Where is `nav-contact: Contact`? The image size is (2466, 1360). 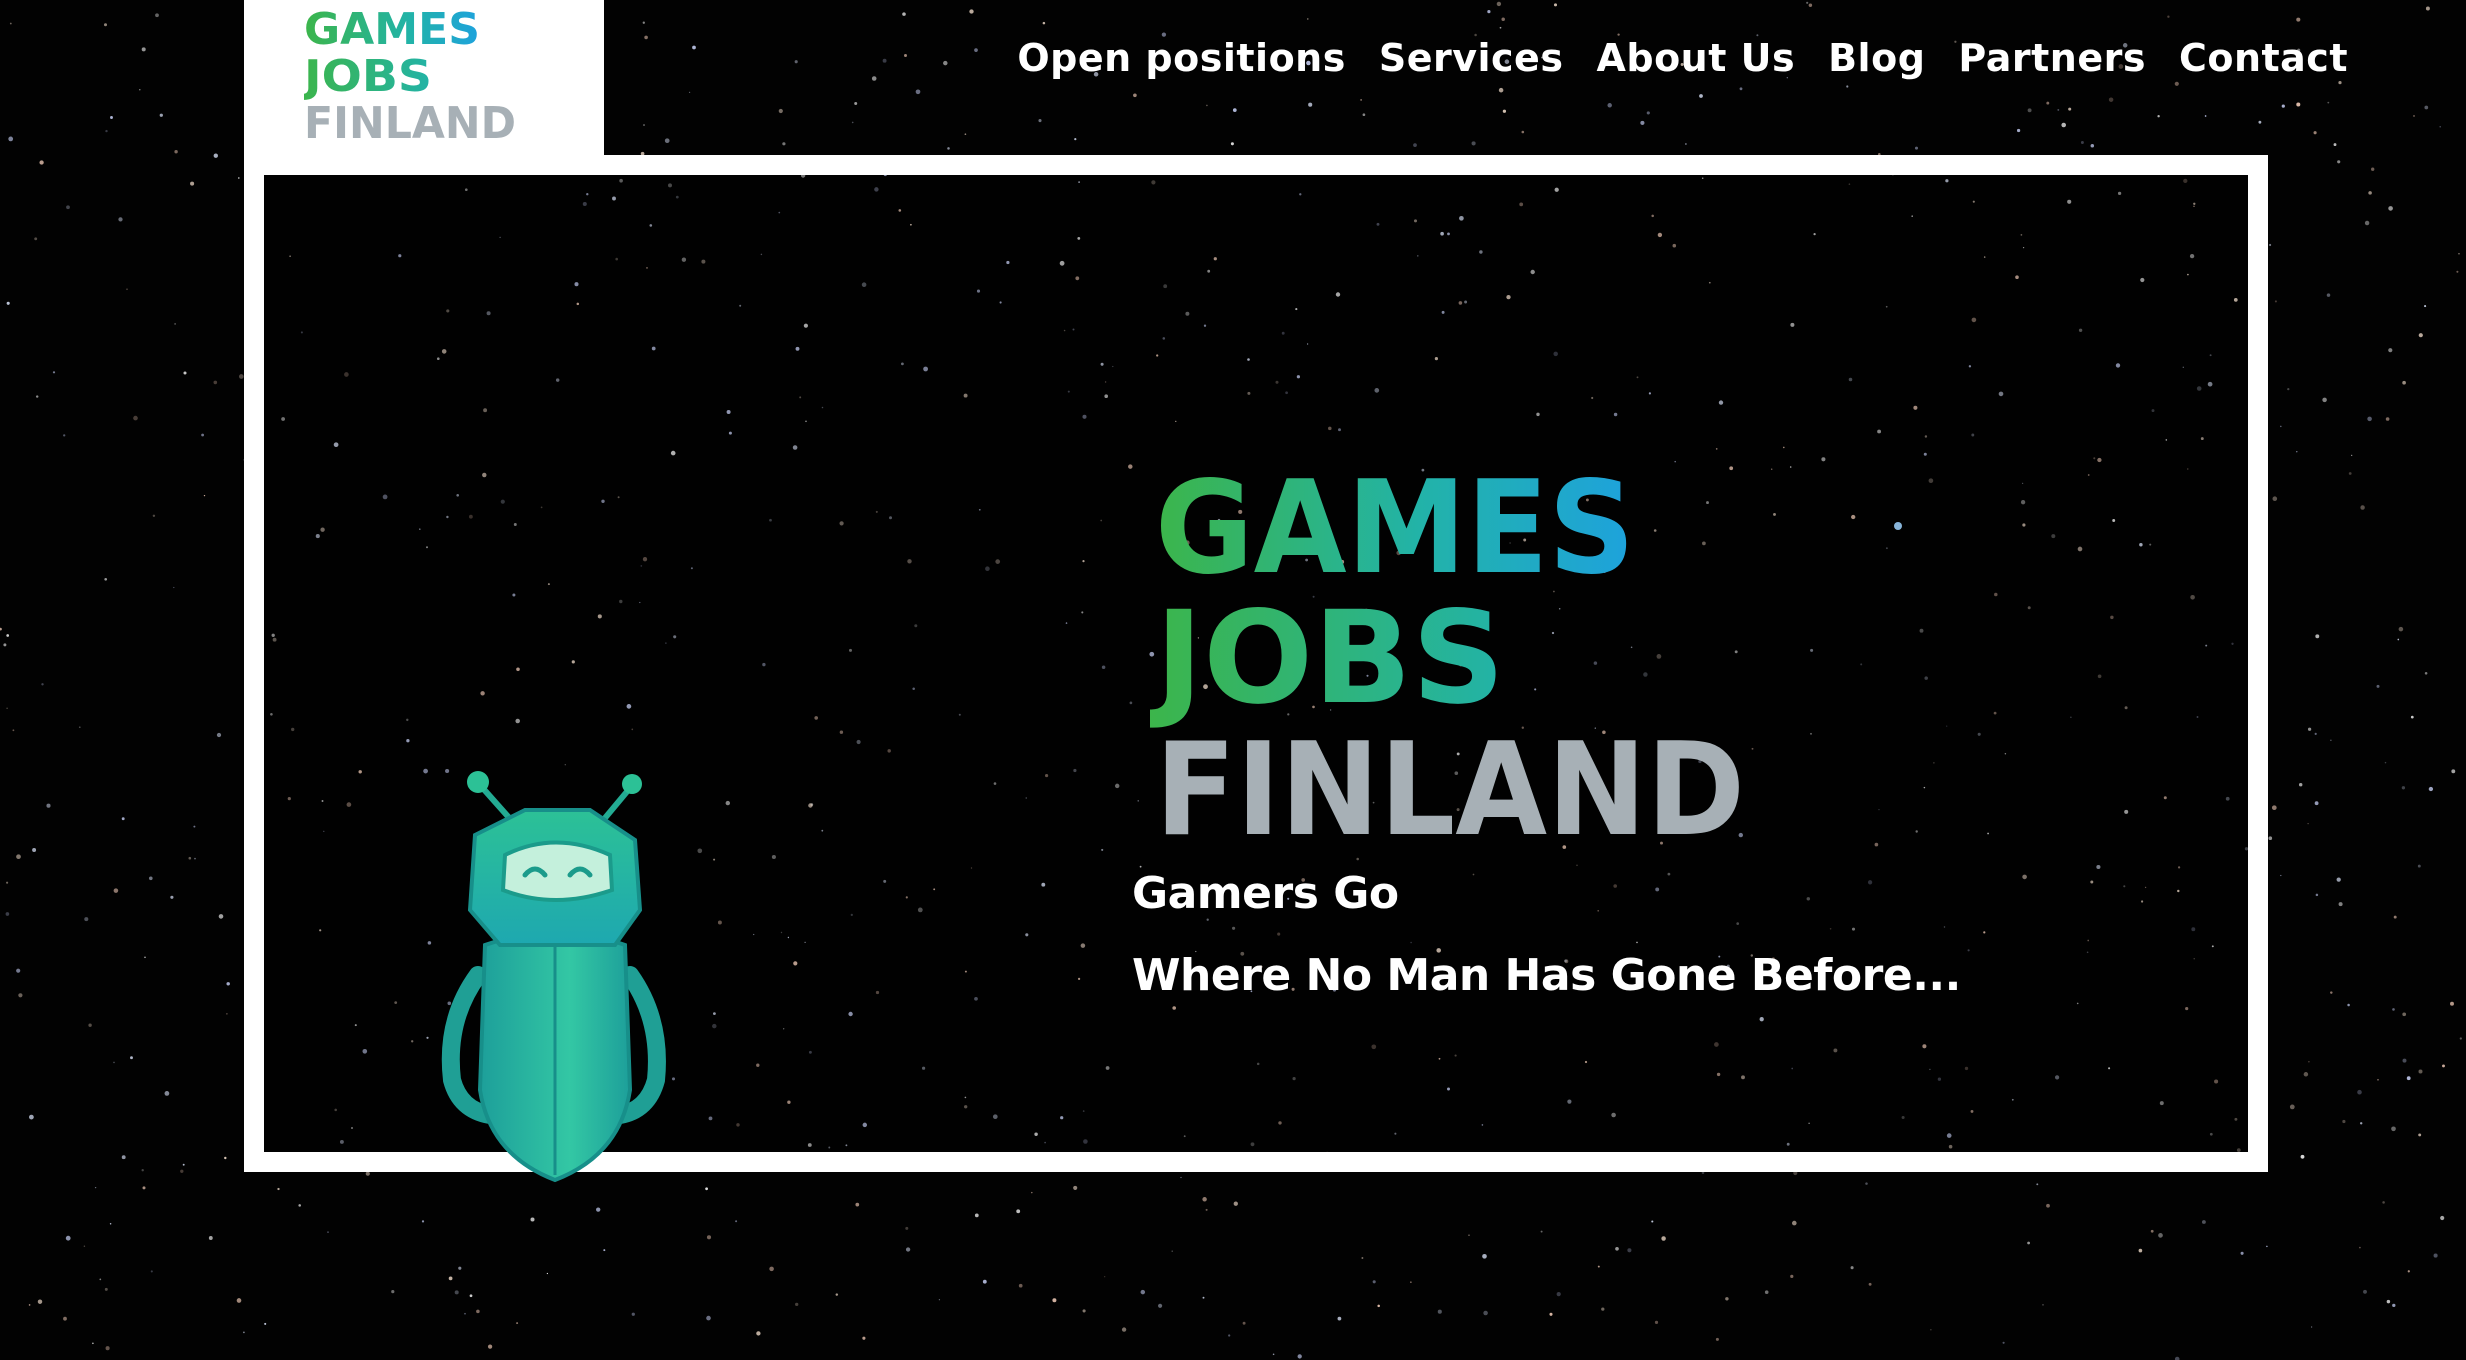 nav-contact: Contact is located at coordinates (2263, 58).